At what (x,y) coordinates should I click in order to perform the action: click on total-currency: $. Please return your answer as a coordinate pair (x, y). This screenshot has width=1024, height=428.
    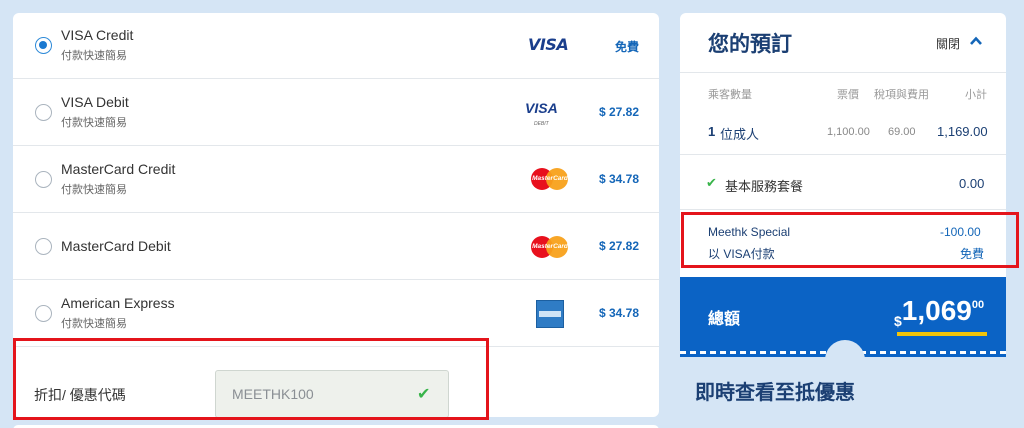
    Looking at the image, I should click on (898, 321).